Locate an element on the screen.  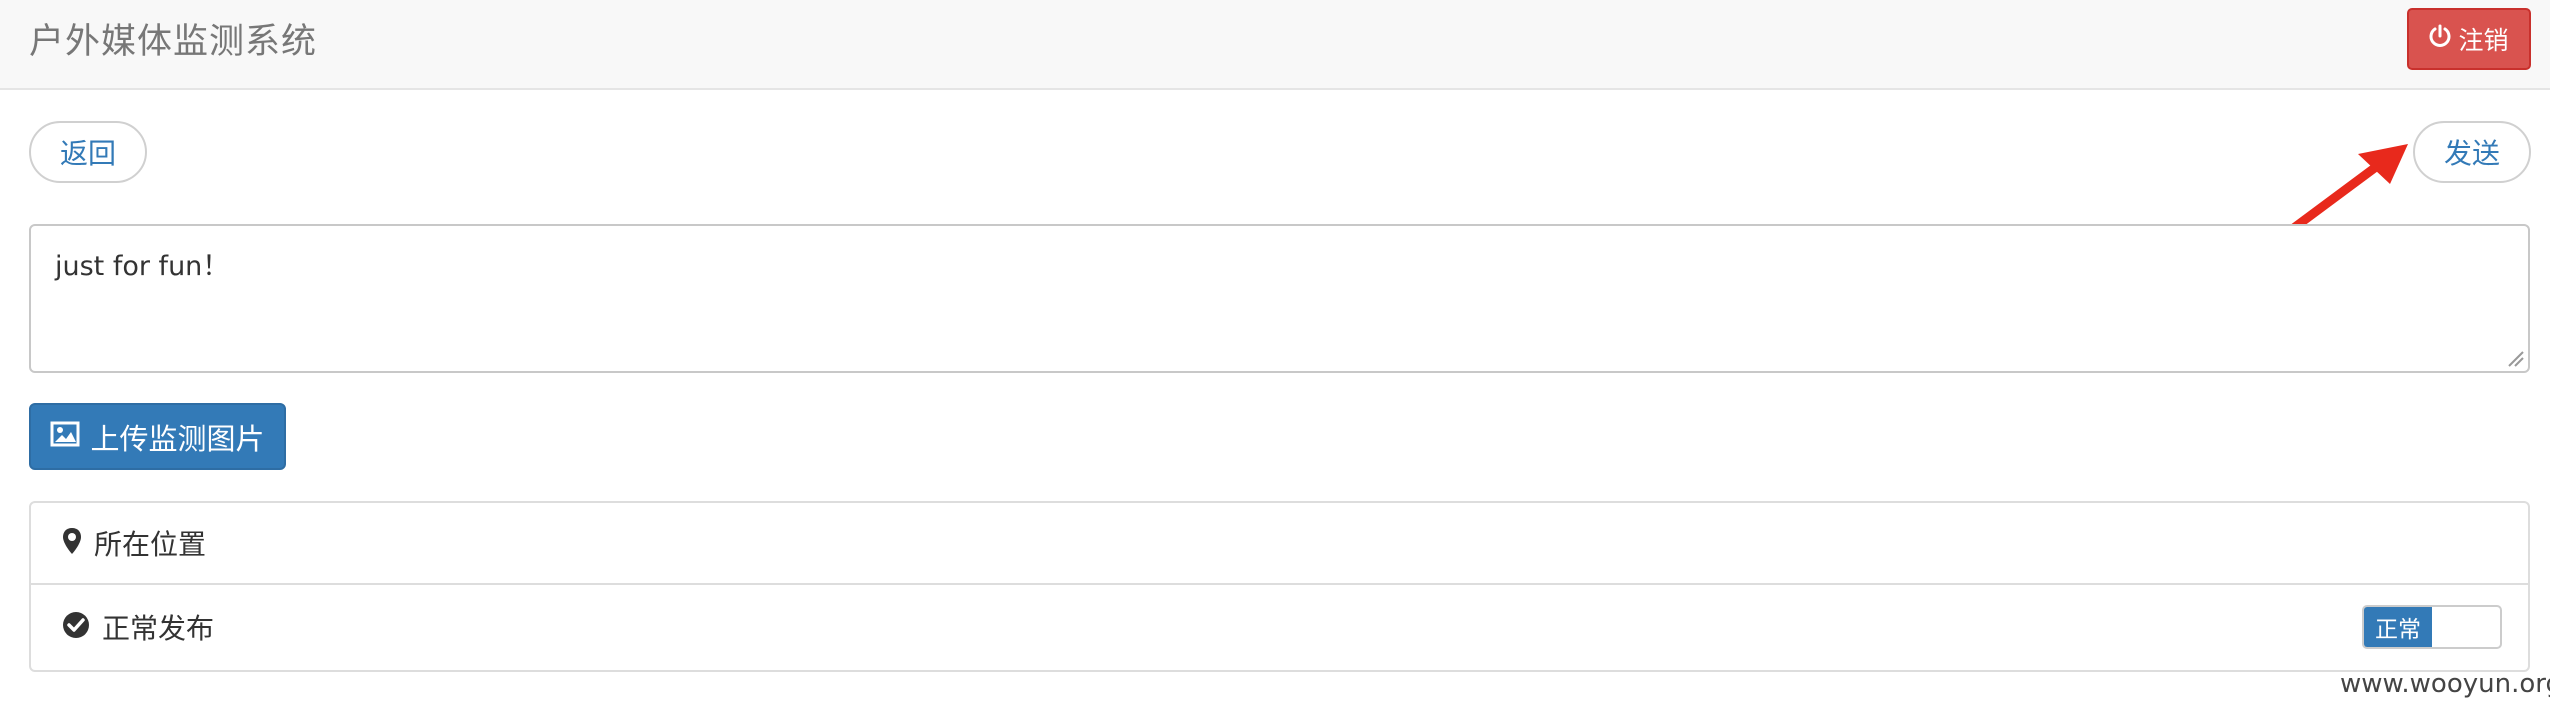
resize-handle-icon is located at coordinates (2515, 358).